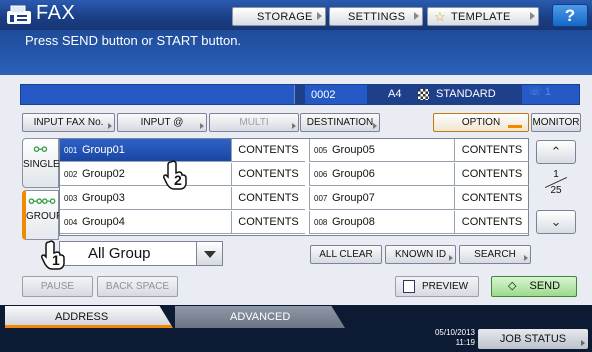 Image resolution: width=592 pixels, height=352 pixels. I want to click on group-name: Group06, so click(353, 174).